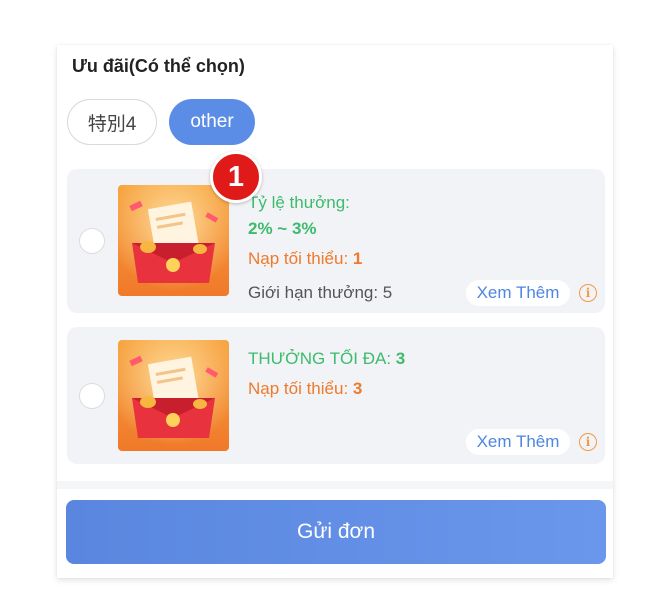  What do you see at coordinates (282, 228) in the screenshot?
I see `bonus-rate-value: 2% ~ 3%` at bounding box center [282, 228].